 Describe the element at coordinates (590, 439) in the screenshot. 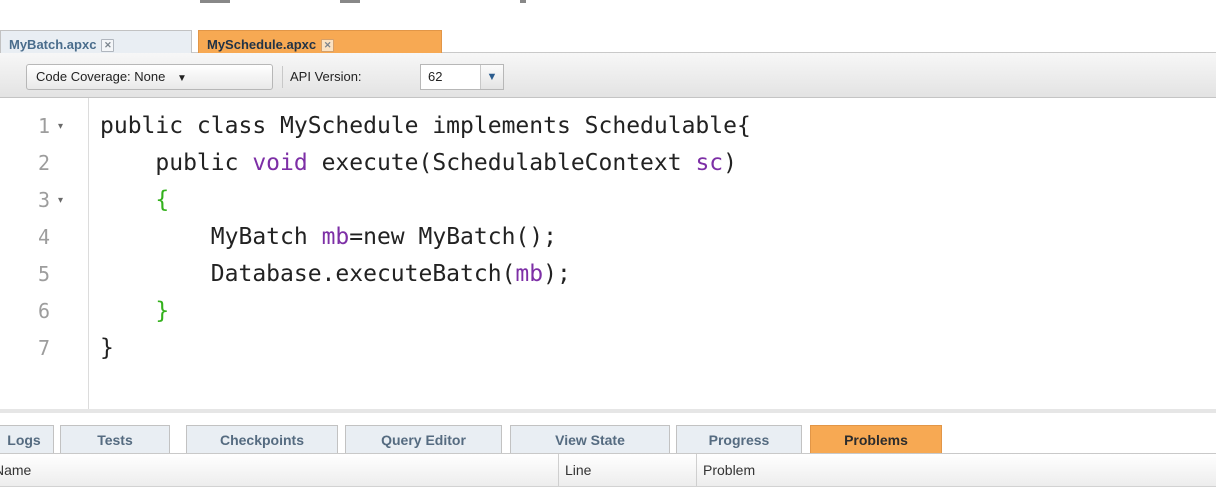

I see `tab-view-state: View State` at that location.